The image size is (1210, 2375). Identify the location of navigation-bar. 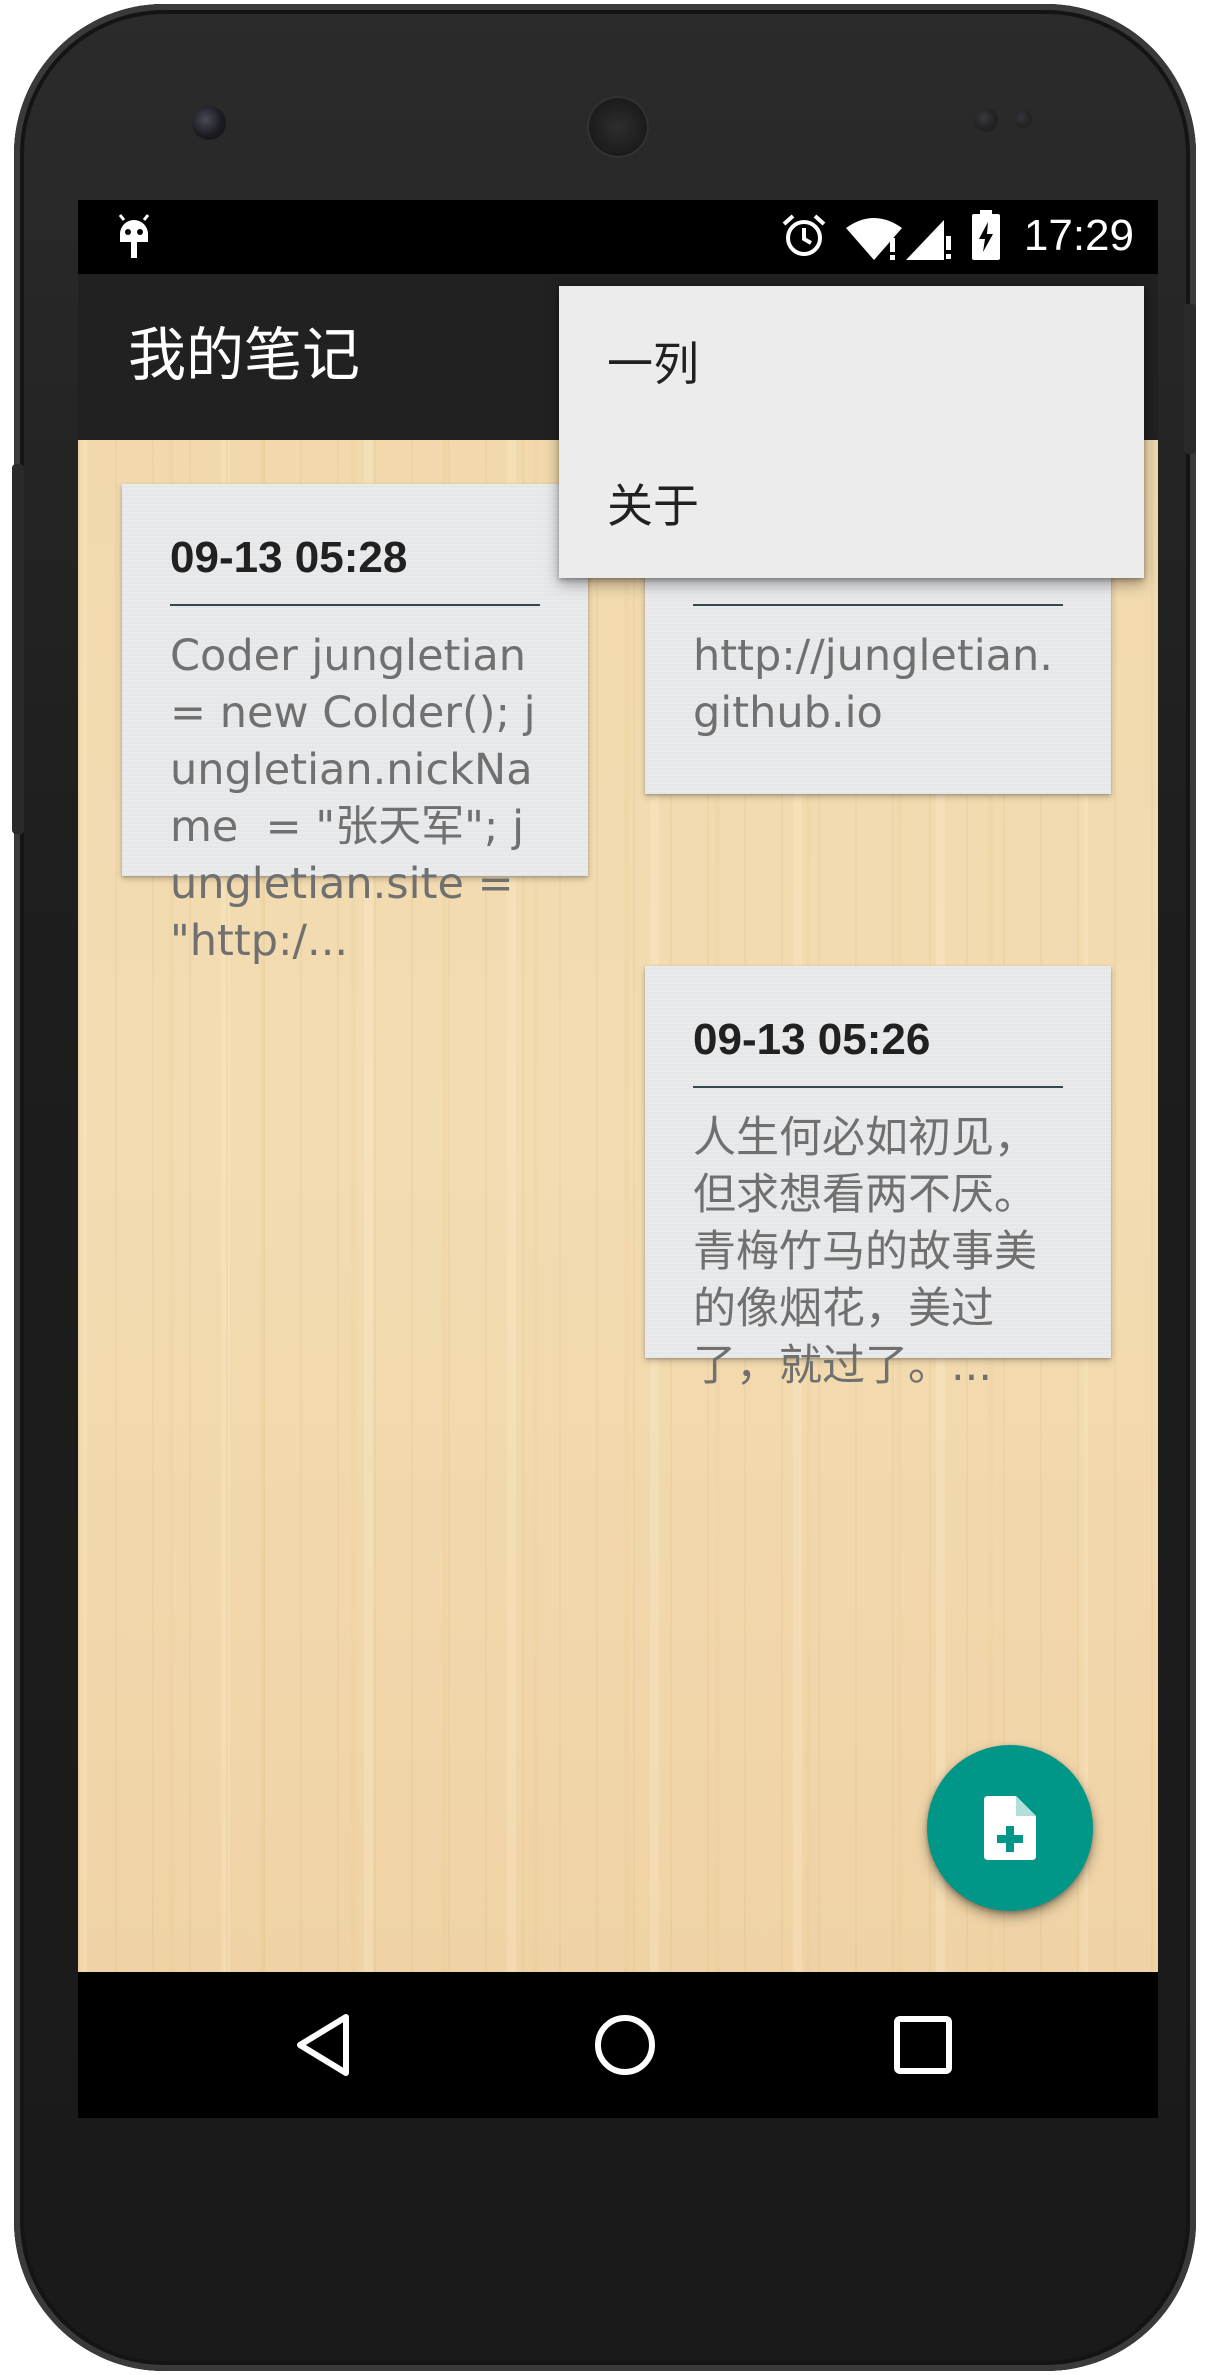
(618, 2045).